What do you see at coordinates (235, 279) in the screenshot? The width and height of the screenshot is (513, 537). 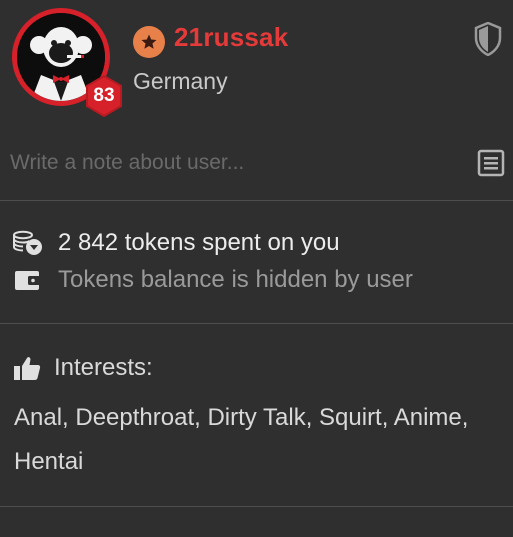 I see `tokens-balance-text: Tokens balance is hidden by user` at bounding box center [235, 279].